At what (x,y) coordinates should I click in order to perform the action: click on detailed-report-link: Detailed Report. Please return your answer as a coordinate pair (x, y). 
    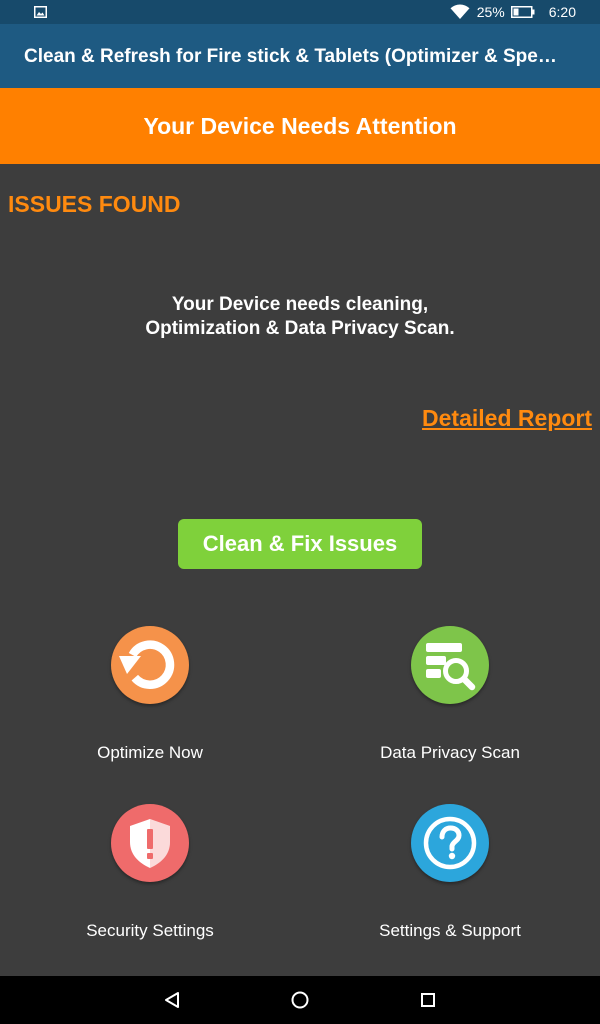
    Looking at the image, I should click on (507, 418).